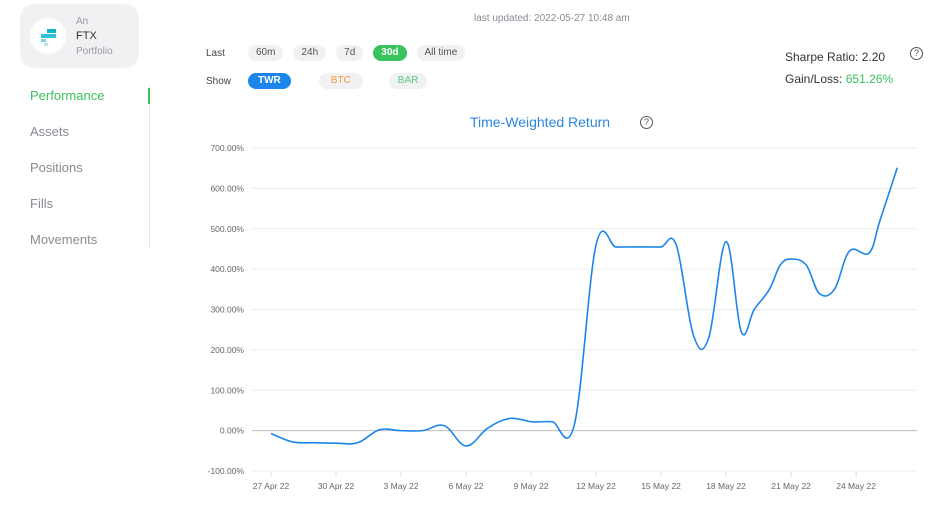  Describe the element at coordinates (232, 431) in the screenshot. I see `y-tick-label: 0.00%` at that location.